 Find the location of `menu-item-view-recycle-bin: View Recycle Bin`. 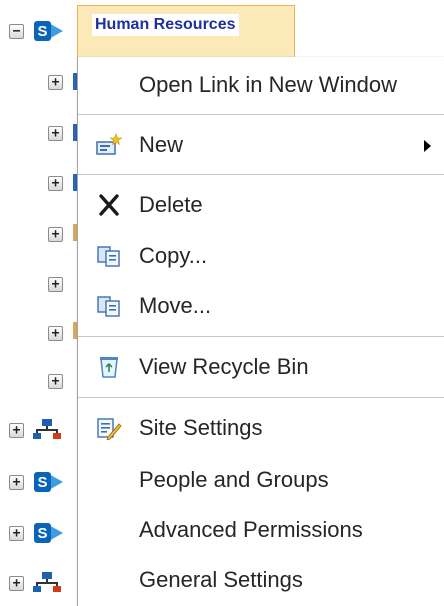

menu-item-view-recycle-bin: View Recycle Bin is located at coordinates (261, 367).